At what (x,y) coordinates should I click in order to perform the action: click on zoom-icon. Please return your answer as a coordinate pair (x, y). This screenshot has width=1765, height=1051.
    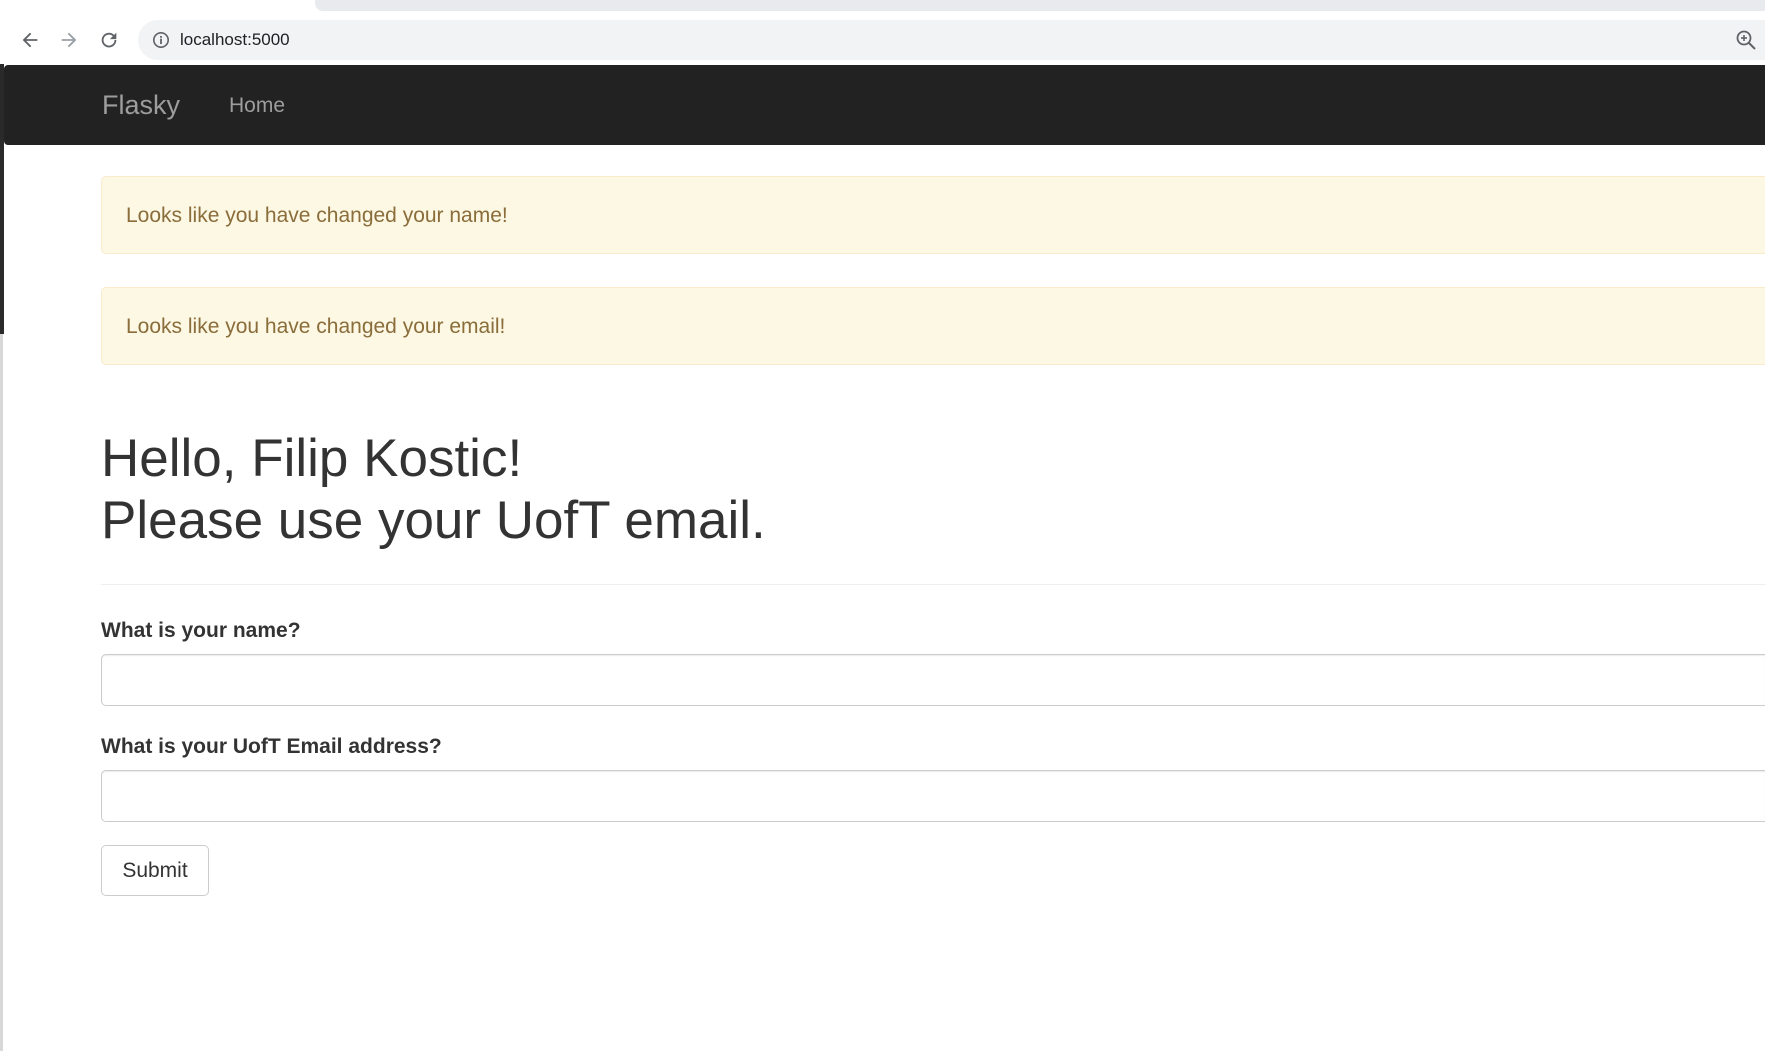
    Looking at the image, I should click on (1746, 40).